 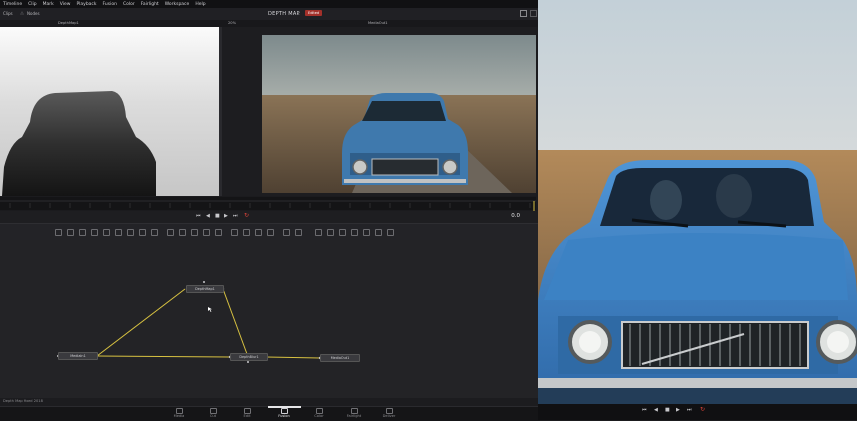 What do you see at coordinates (378, 232) in the screenshot?
I see `render-tool-icon` at bounding box center [378, 232].